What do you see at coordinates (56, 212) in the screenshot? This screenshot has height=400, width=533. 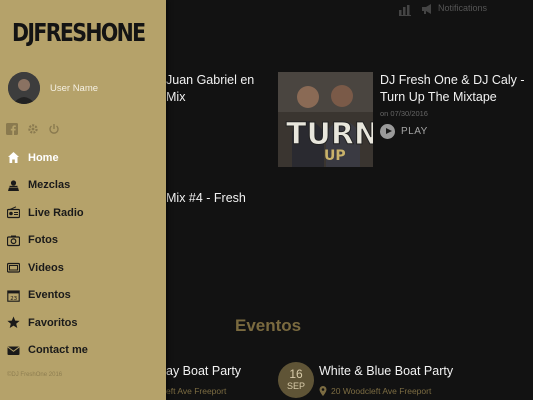 I see `nav-label: Live Radio` at bounding box center [56, 212].